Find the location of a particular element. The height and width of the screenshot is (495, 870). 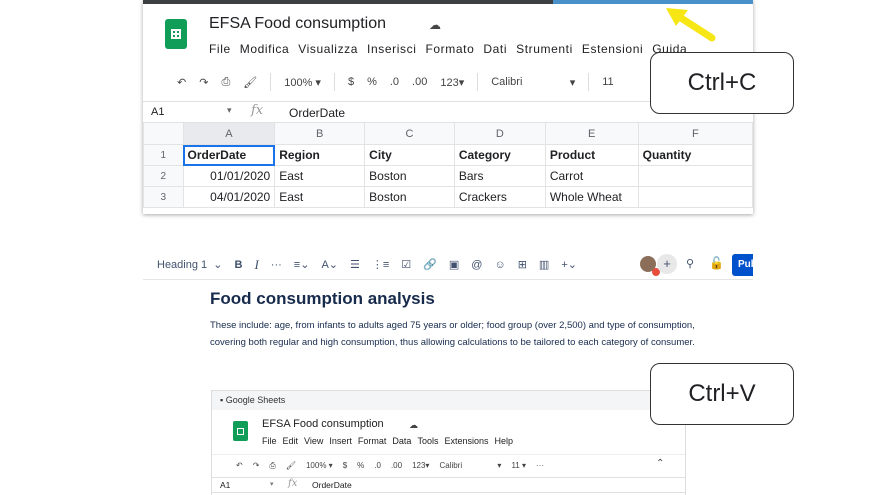

menu-modifica: Modifica is located at coordinates (264, 49).